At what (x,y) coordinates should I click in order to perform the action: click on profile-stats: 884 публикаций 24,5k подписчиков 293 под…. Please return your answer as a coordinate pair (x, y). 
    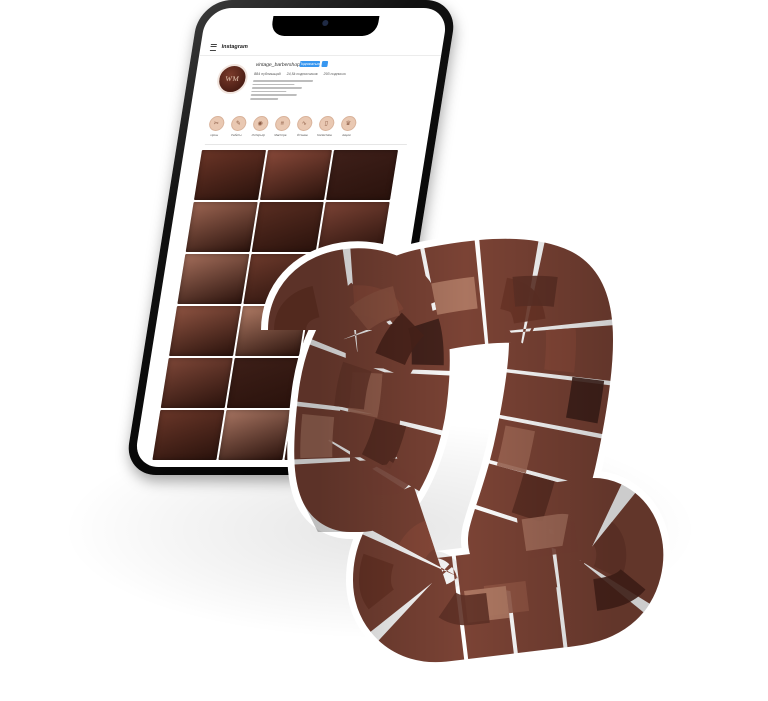
    Looking at the image, I should click on (300, 74).